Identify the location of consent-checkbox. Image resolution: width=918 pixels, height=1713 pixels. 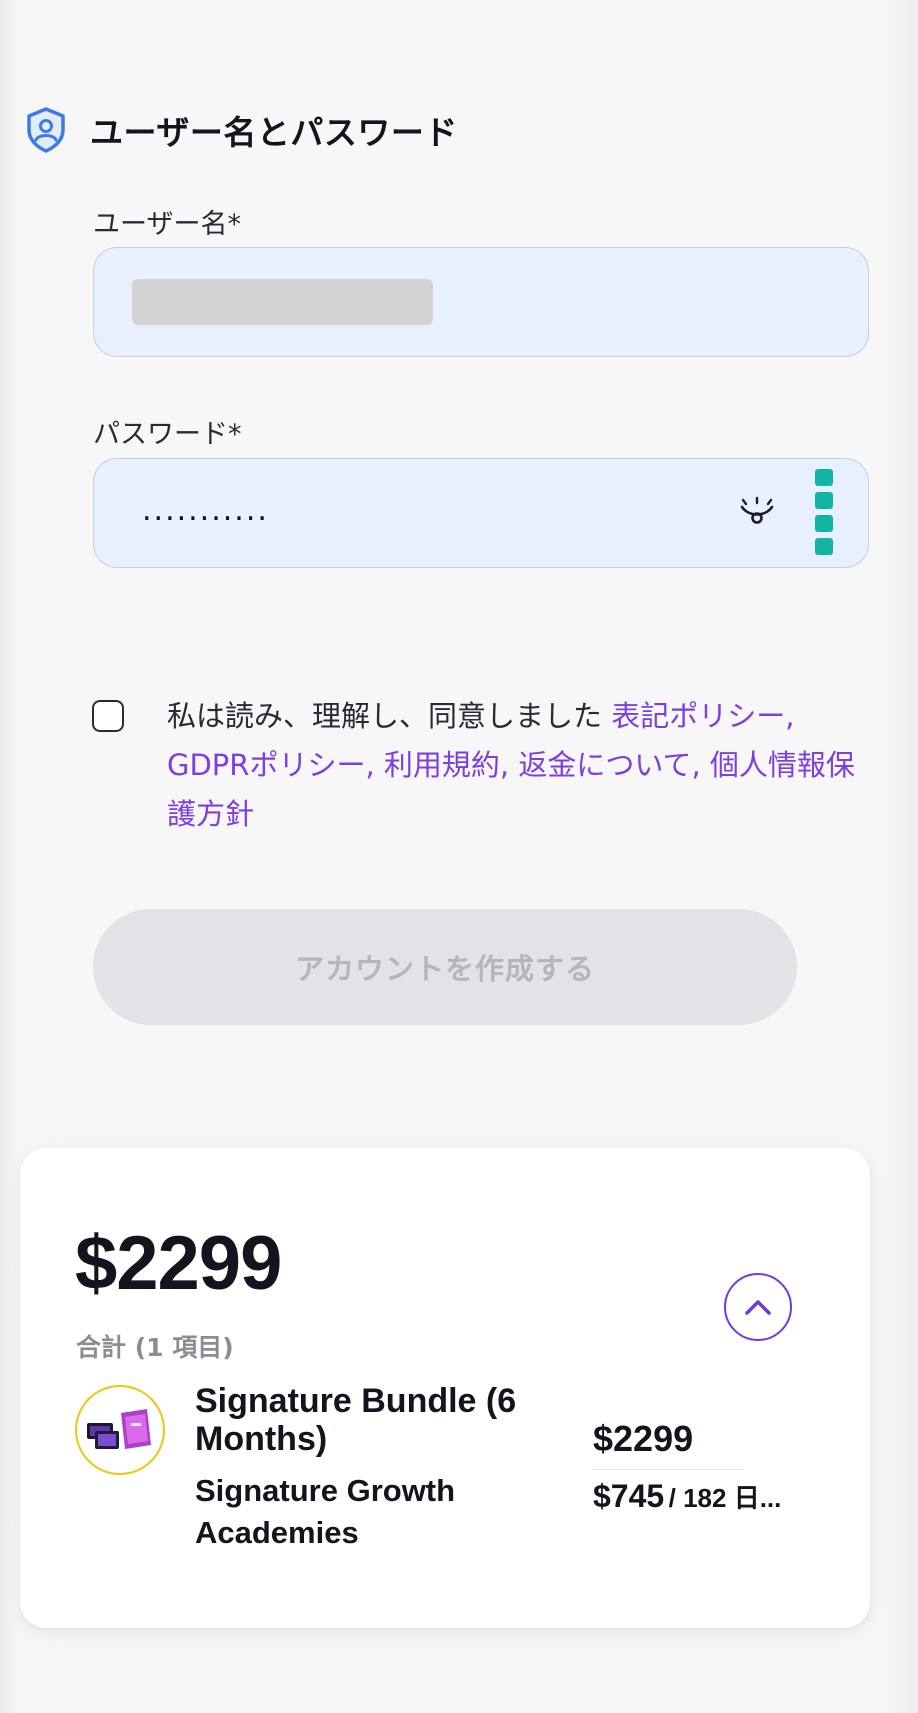
(108, 716).